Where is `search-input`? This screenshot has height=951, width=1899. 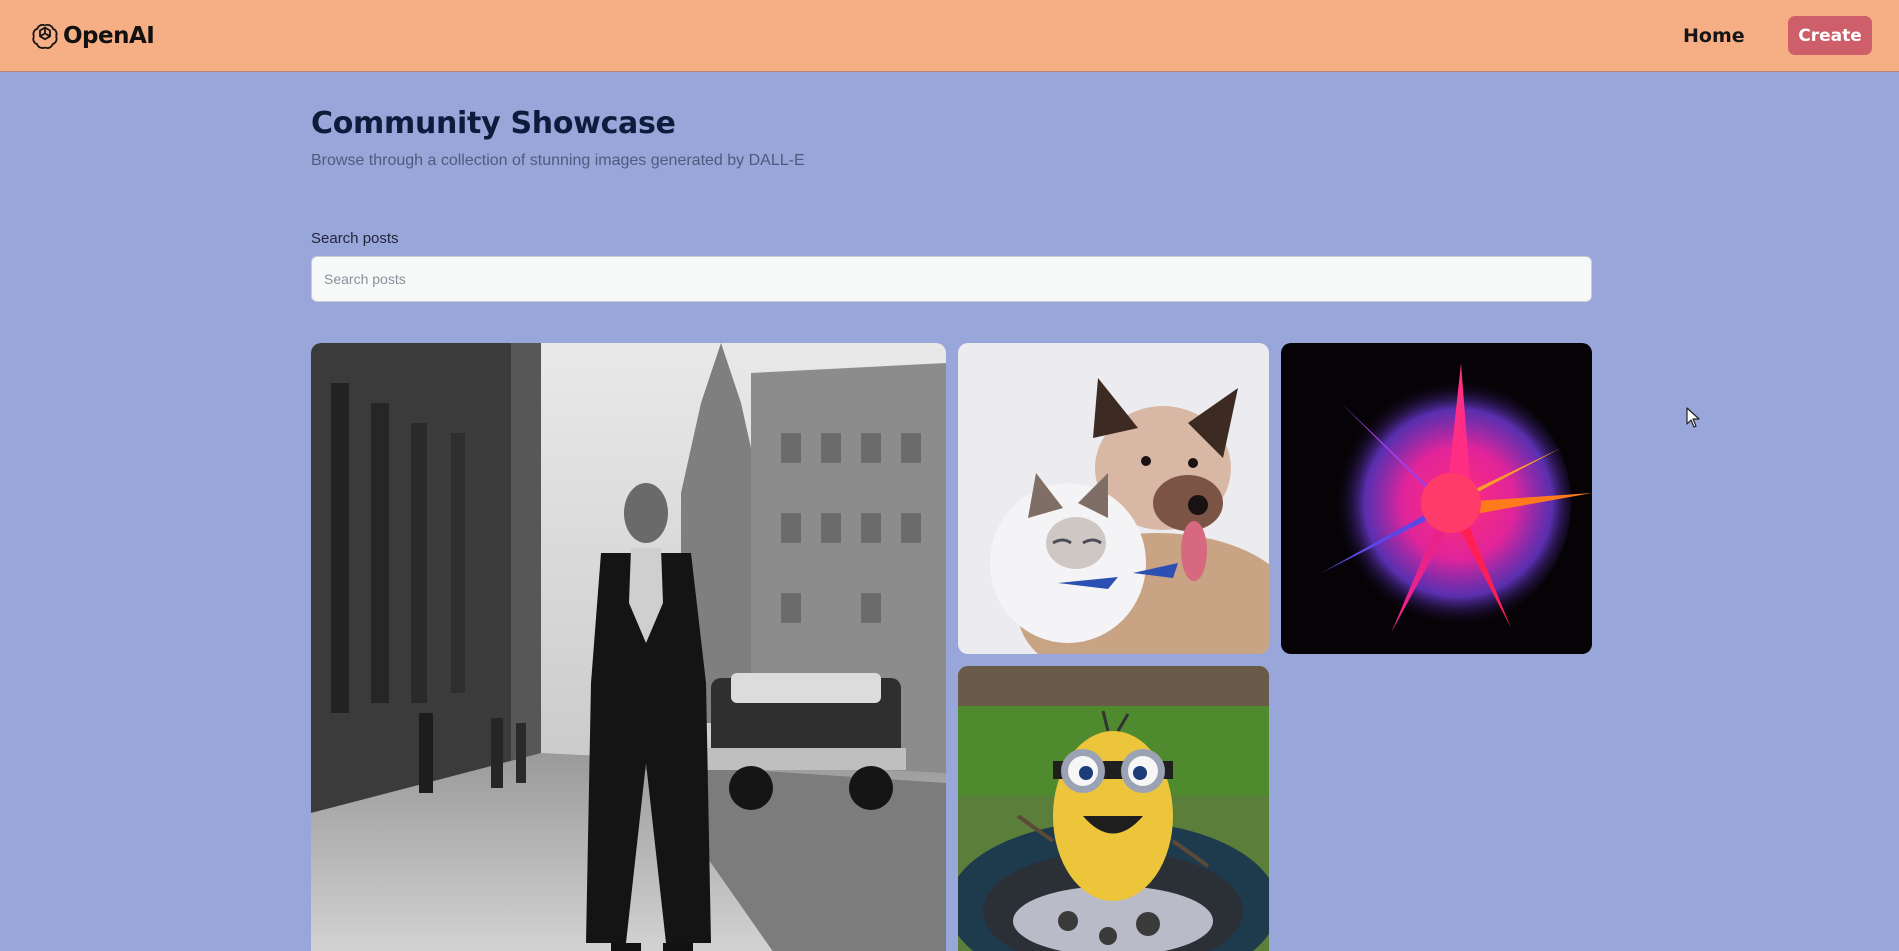
search-input is located at coordinates (951, 279).